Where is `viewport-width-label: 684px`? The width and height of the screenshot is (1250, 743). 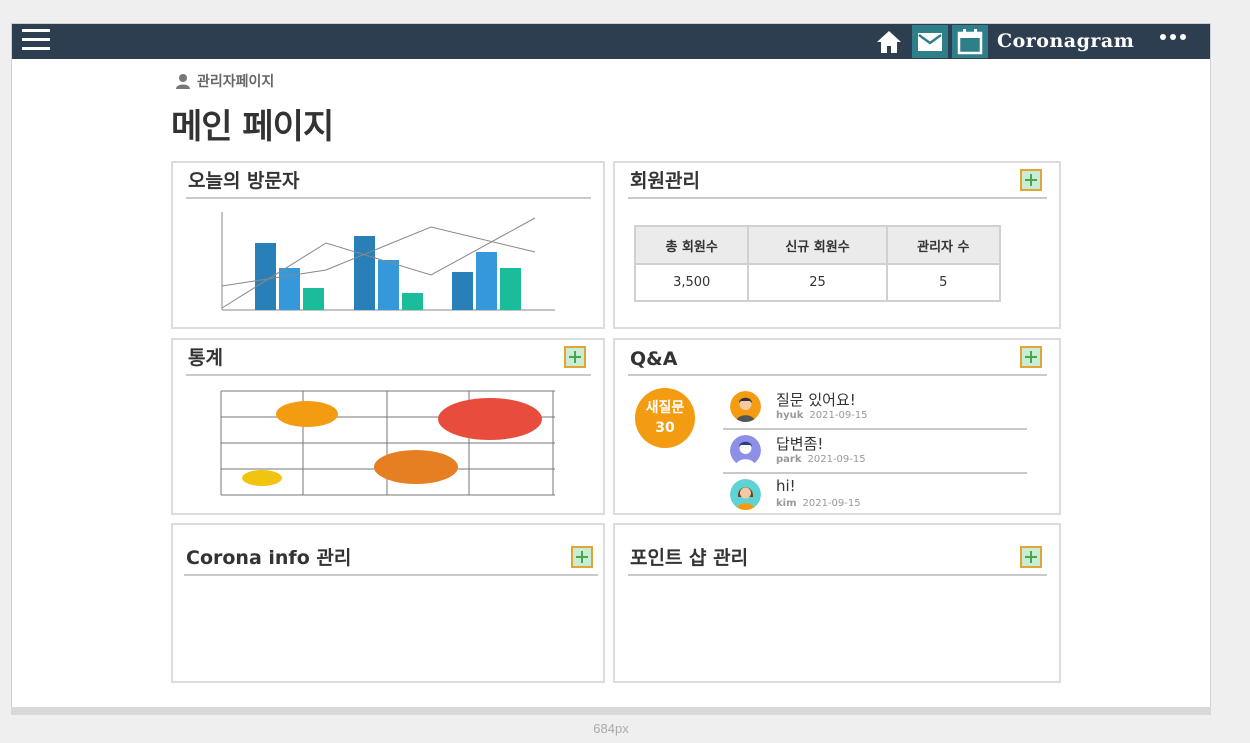
viewport-width-label: 684px is located at coordinates (611, 728).